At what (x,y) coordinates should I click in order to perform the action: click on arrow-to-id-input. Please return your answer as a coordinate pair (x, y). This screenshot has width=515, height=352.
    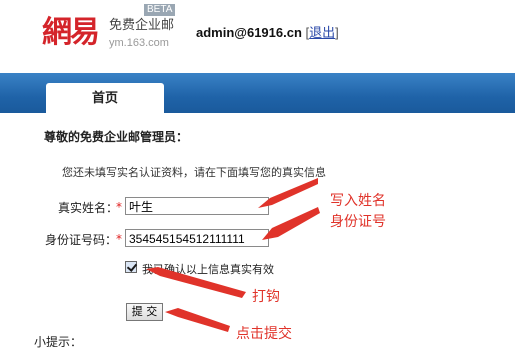
    Looking at the image, I should click on (291, 223).